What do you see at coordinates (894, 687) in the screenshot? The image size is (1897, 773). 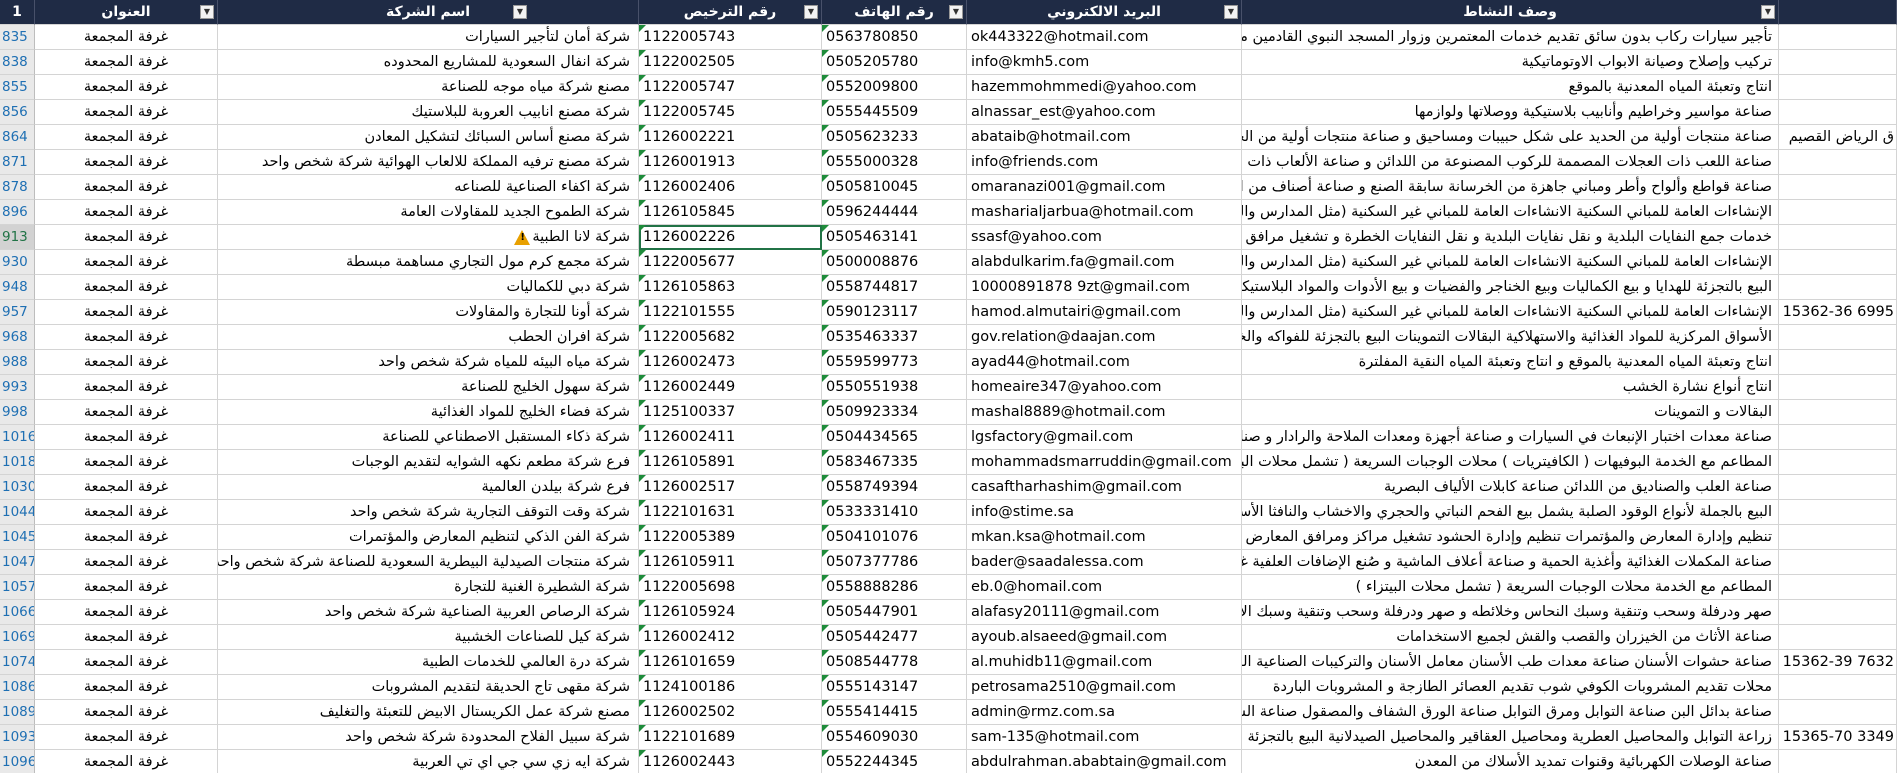 I see `cell-phone: 0555143147` at bounding box center [894, 687].